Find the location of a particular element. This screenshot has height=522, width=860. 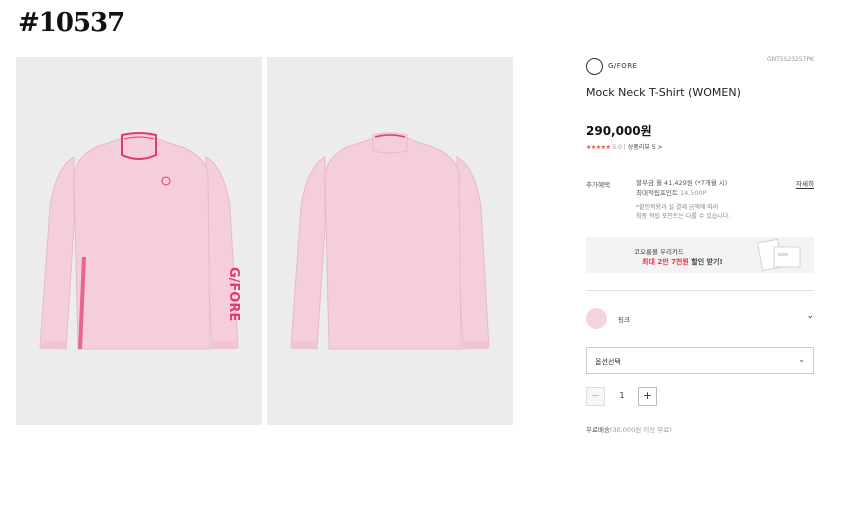

shipping-condition: (30,000원 이상 무료) is located at coordinates (640, 430).